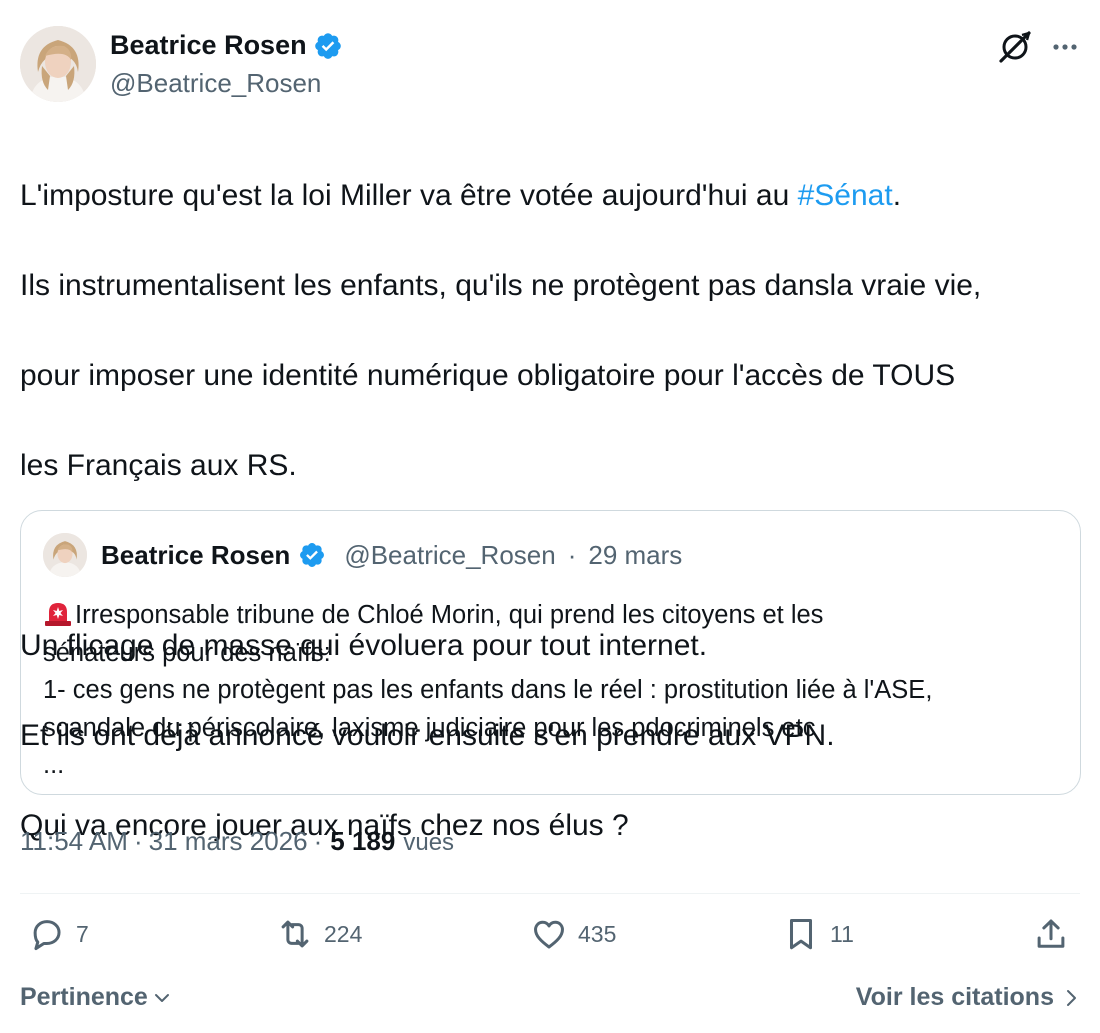 The width and height of the screenshot is (1100, 1033). I want to click on share-icon, so click(1051, 933).